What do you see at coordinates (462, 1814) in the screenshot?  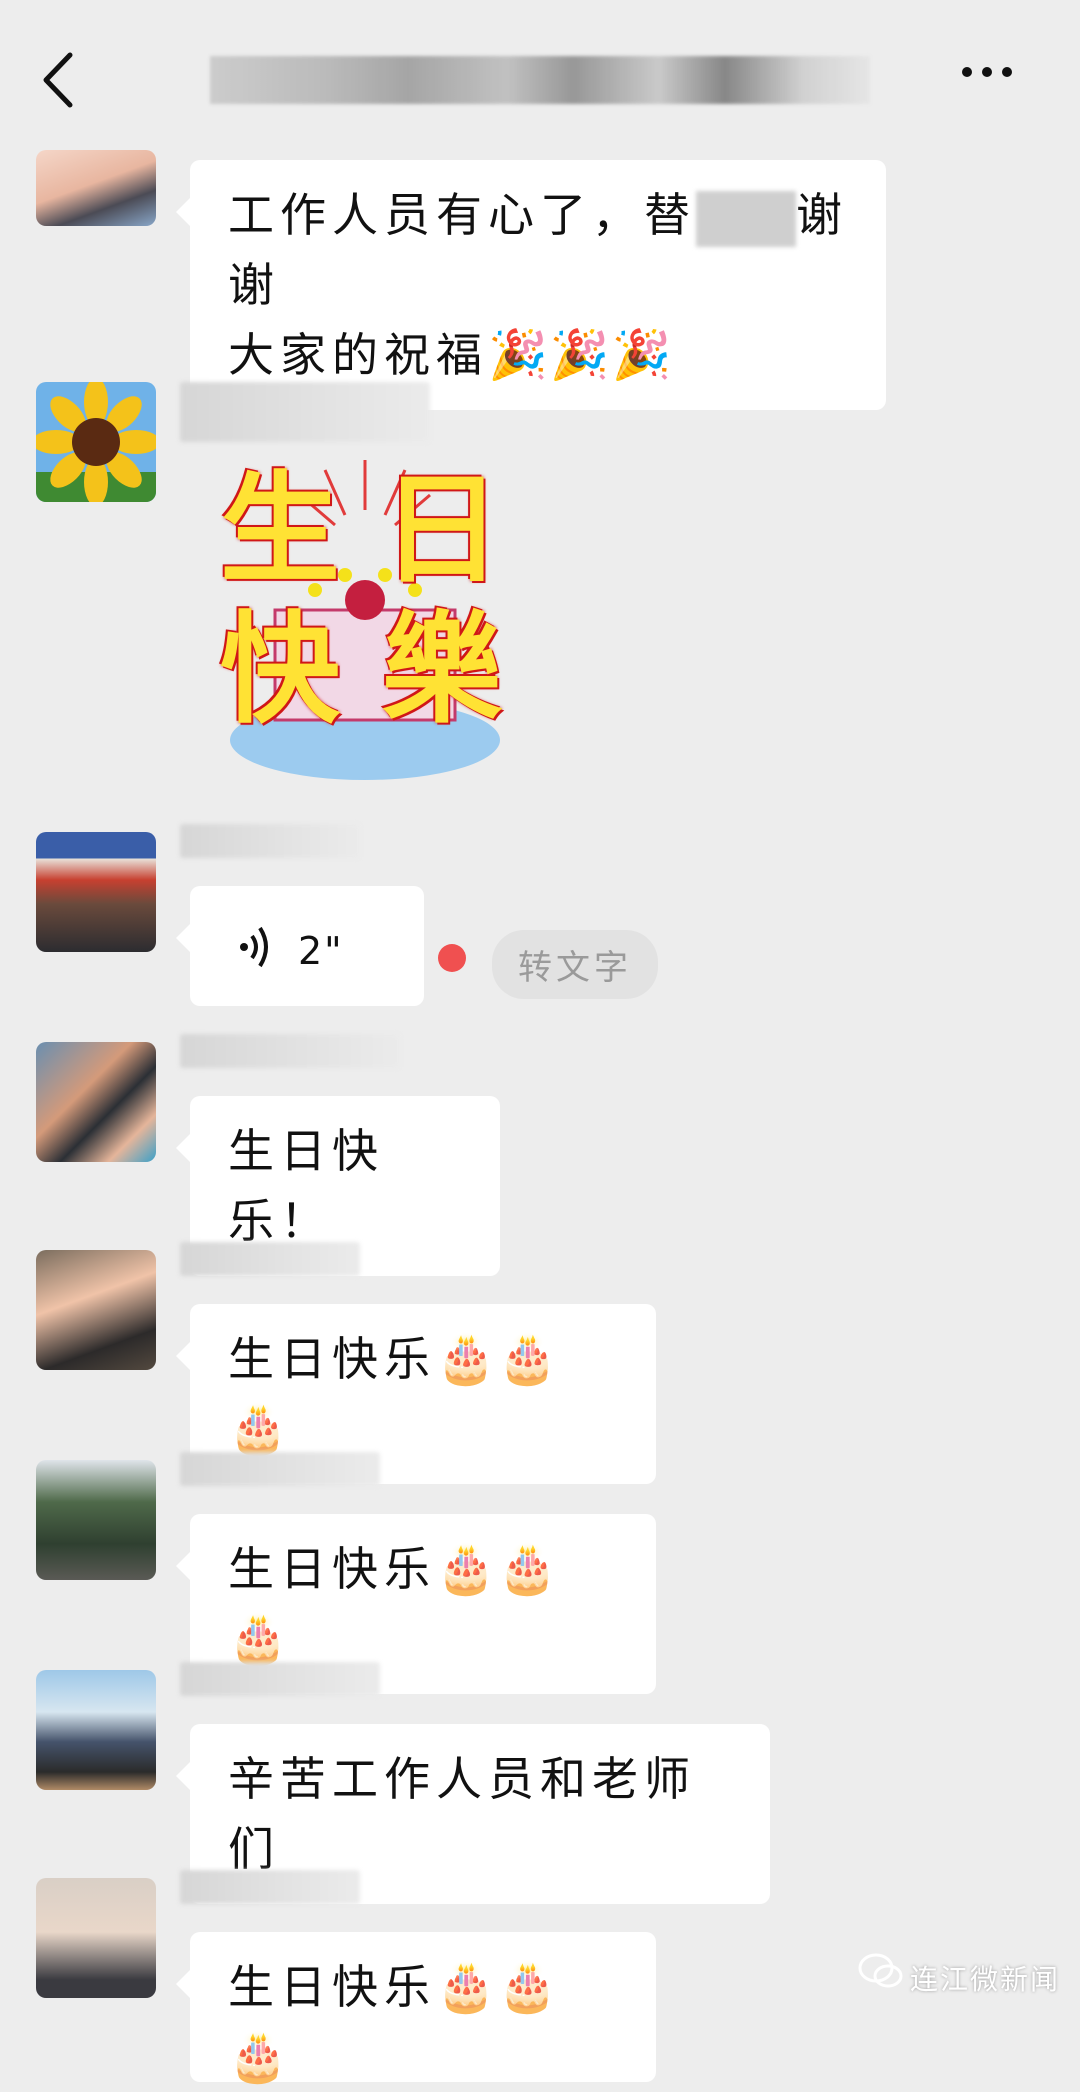 I see `message-text: 辛苦工作人员和老师们` at bounding box center [462, 1814].